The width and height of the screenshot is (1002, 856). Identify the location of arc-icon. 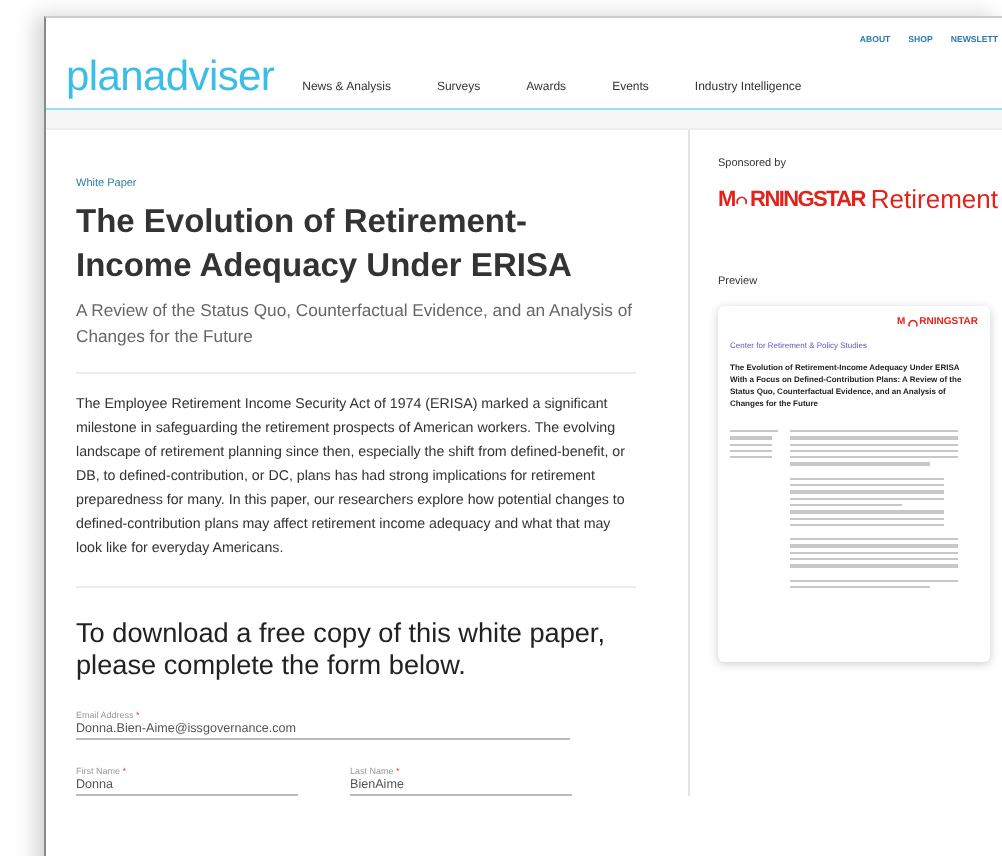
(912, 322).